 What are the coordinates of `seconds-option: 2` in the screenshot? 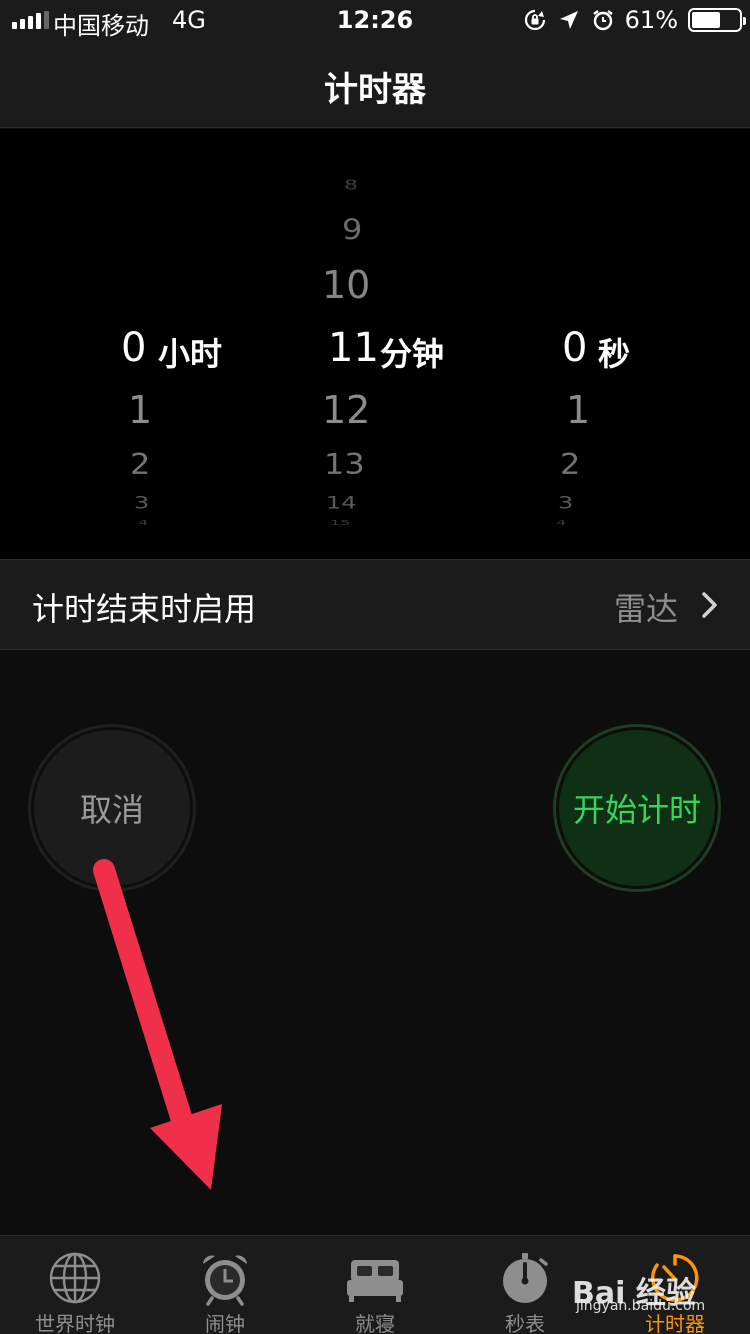 It's located at (570, 464).